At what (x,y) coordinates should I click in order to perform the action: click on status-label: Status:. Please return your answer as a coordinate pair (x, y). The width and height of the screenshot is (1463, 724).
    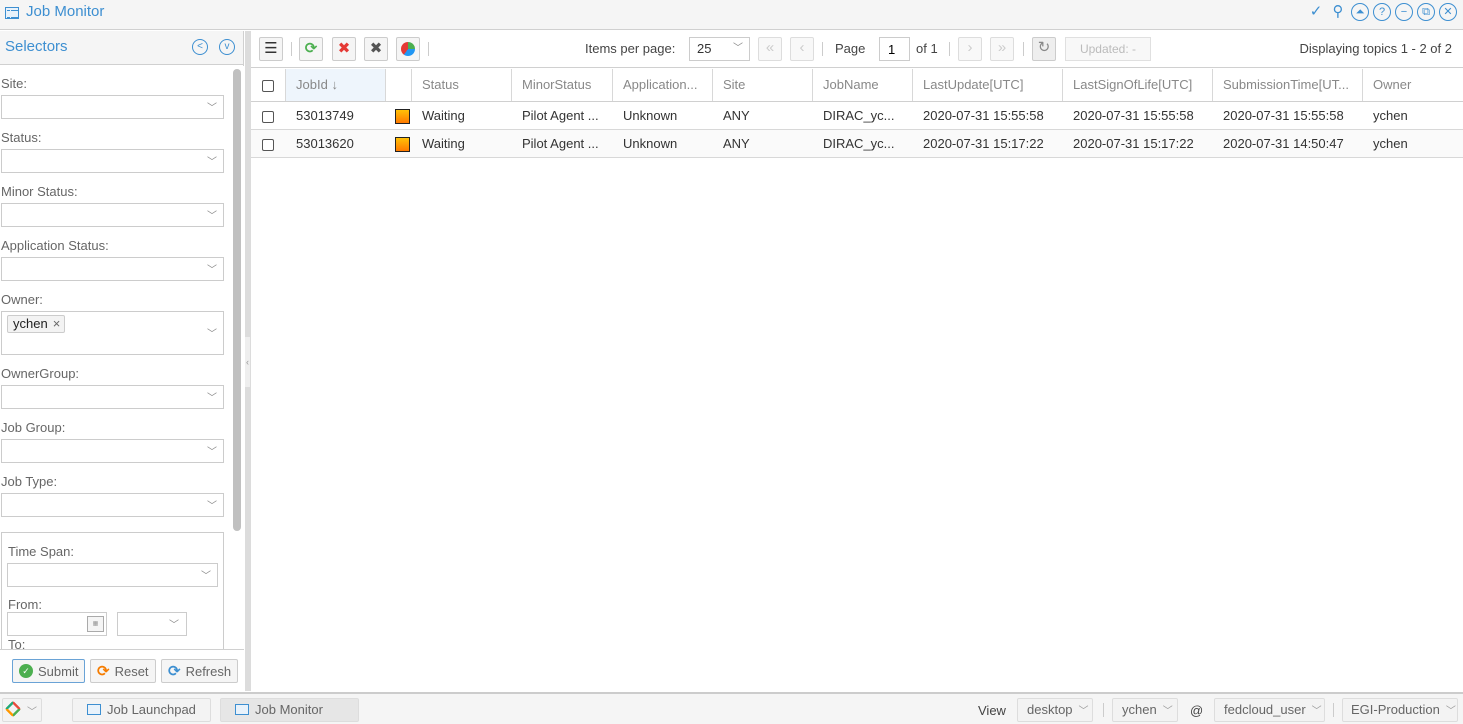
    Looking at the image, I should click on (21, 137).